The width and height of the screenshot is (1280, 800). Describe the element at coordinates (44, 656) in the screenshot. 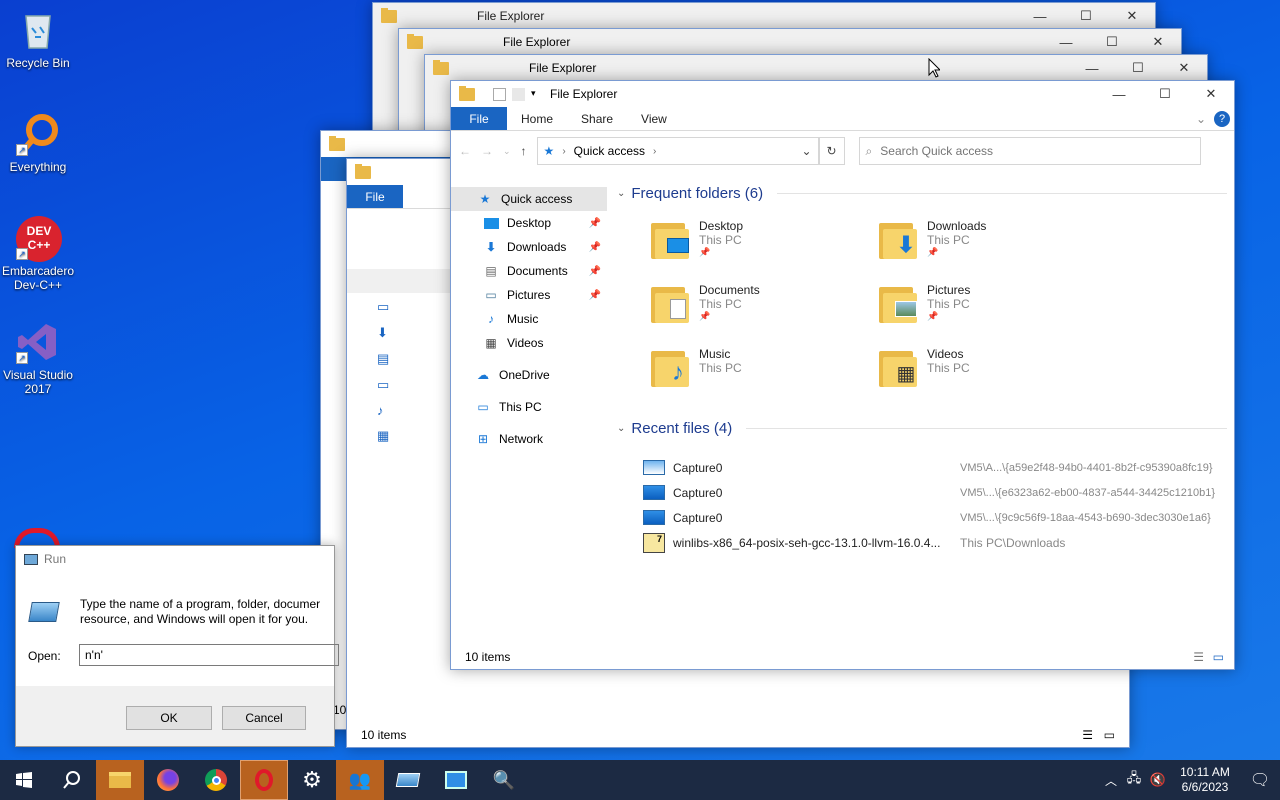

I see `open-label: Open:` at that location.